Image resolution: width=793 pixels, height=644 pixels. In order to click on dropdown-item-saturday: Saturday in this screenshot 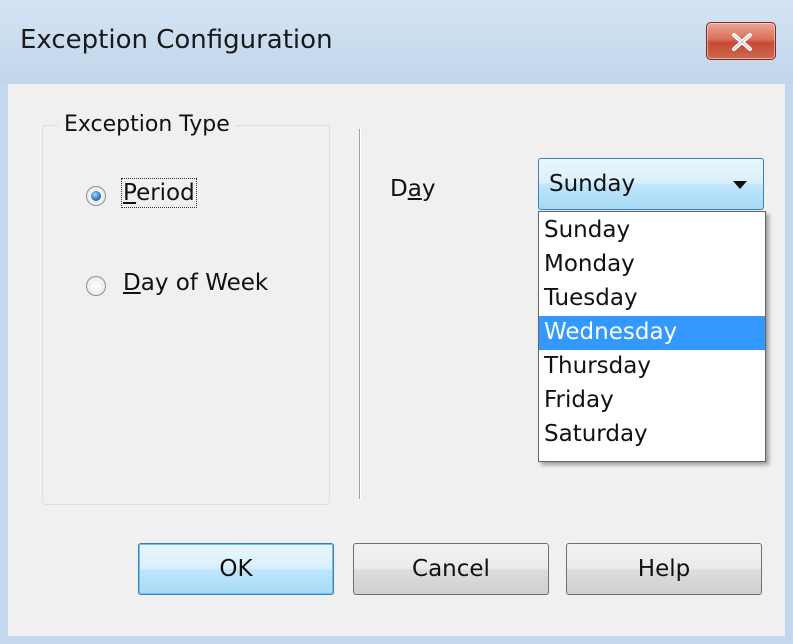, I will do `click(652, 435)`.